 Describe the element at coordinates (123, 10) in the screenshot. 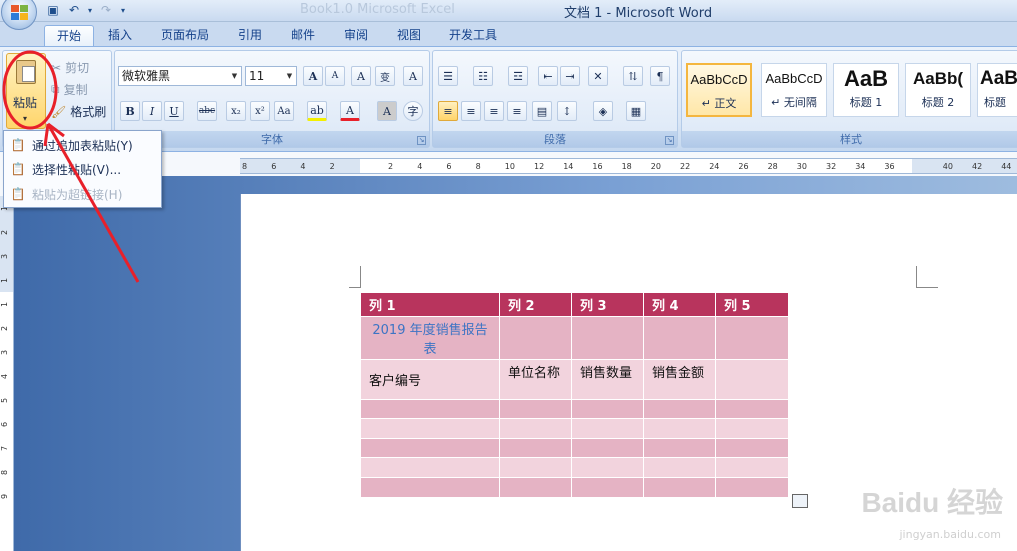

I see `qat-customize-icon: ▾` at that location.